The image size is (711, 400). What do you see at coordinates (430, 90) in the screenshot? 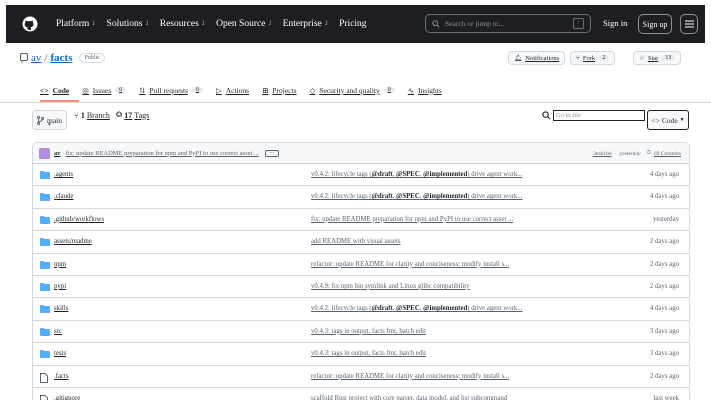
I see `tab-label: Insights` at bounding box center [430, 90].